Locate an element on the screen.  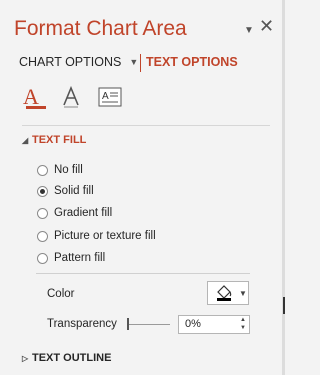
pane-title: Format Chart Area is located at coordinates (100, 28).